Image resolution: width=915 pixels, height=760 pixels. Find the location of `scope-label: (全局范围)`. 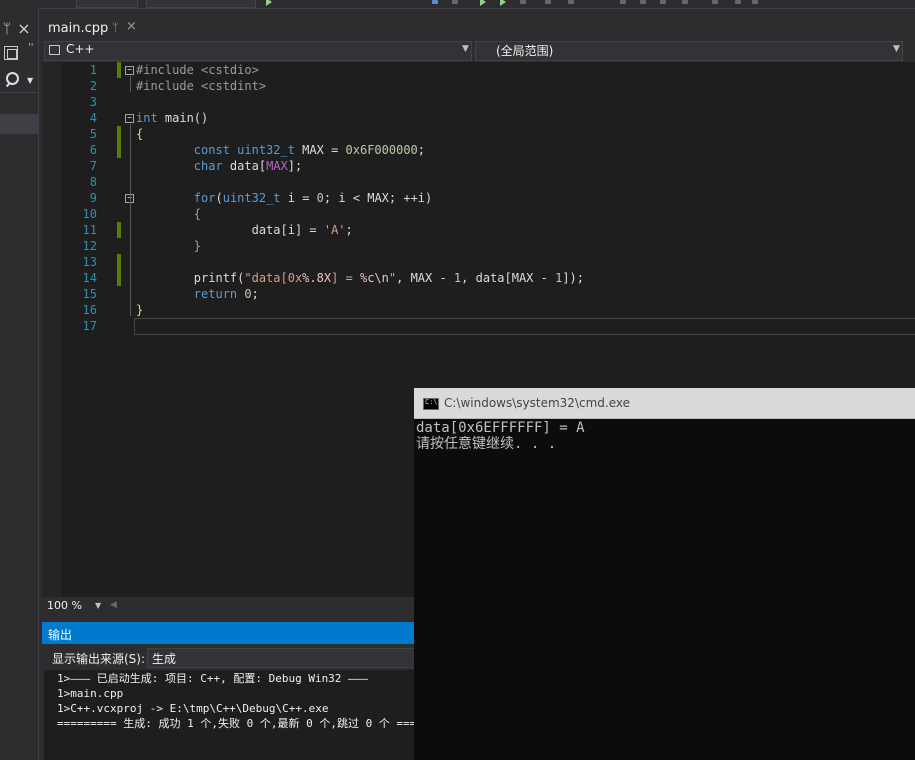

scope-label: (全局范围) is located at coordinates (525, 51).